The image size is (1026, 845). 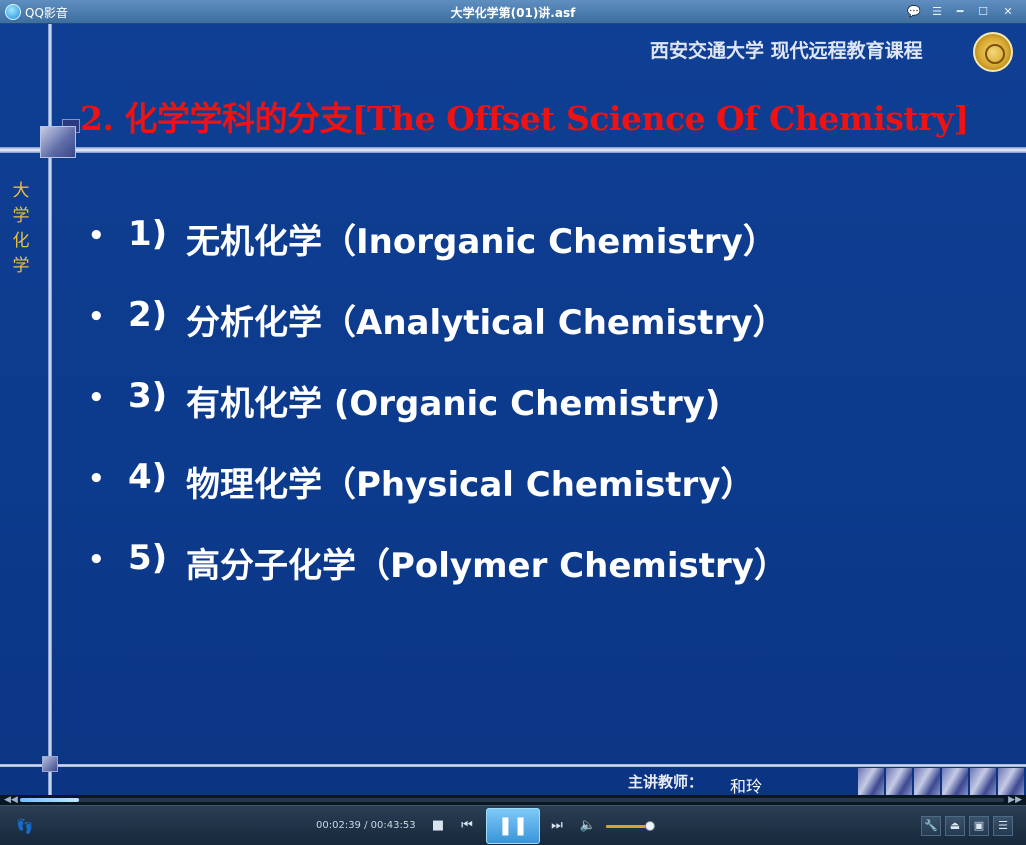 I want to click on bullet-number: 2), so click(x=148, y=315).